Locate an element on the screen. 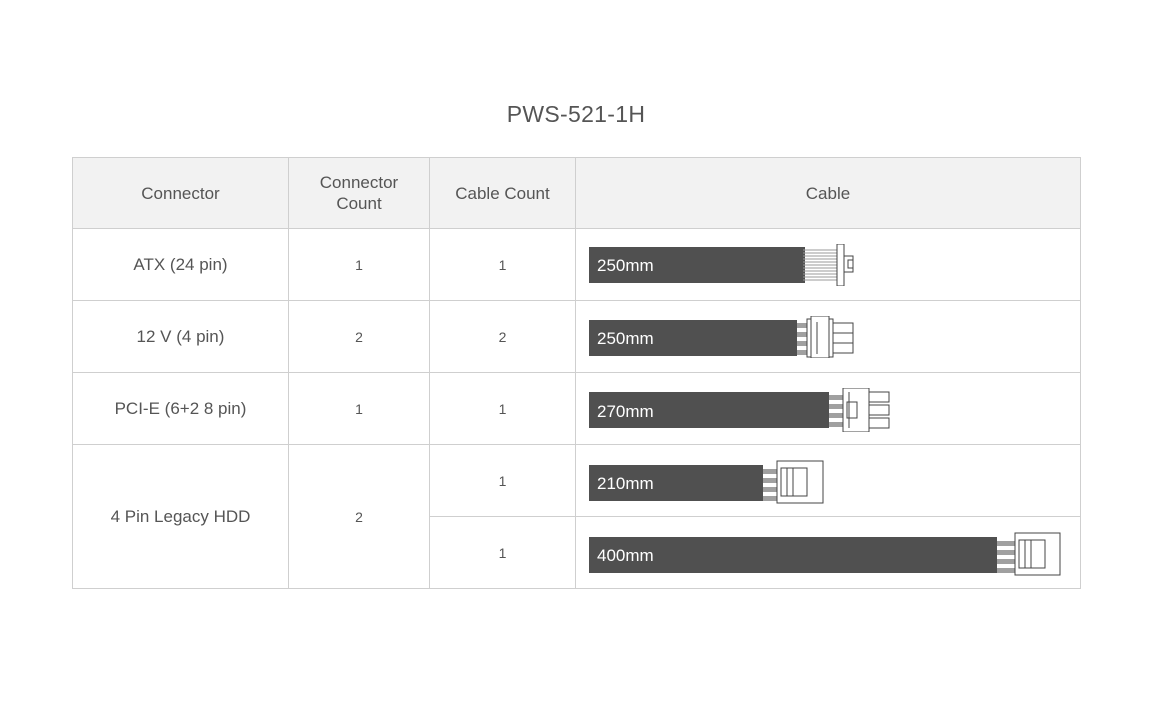 This screenshot has height=720, width=1152. column-header-connector-count: Connector Count is located at coordinates (359, 193).